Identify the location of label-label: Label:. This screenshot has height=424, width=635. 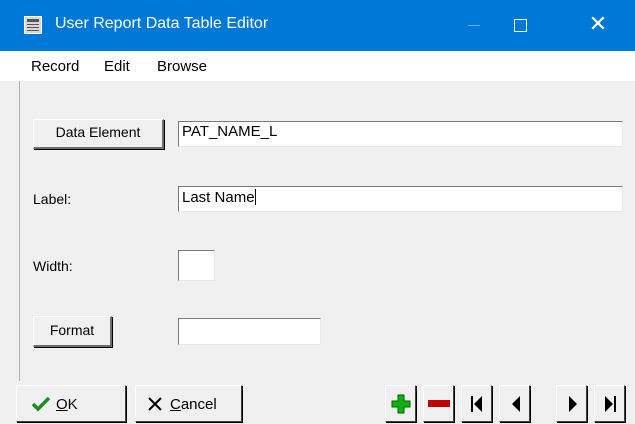
(52, 199).